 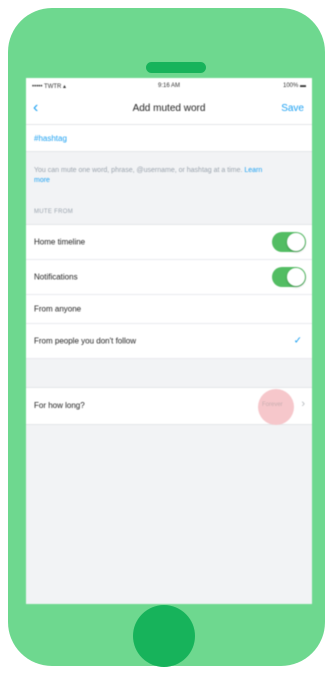 I want to click on checkmark-icon: ✓, so click(x=297, y=341).